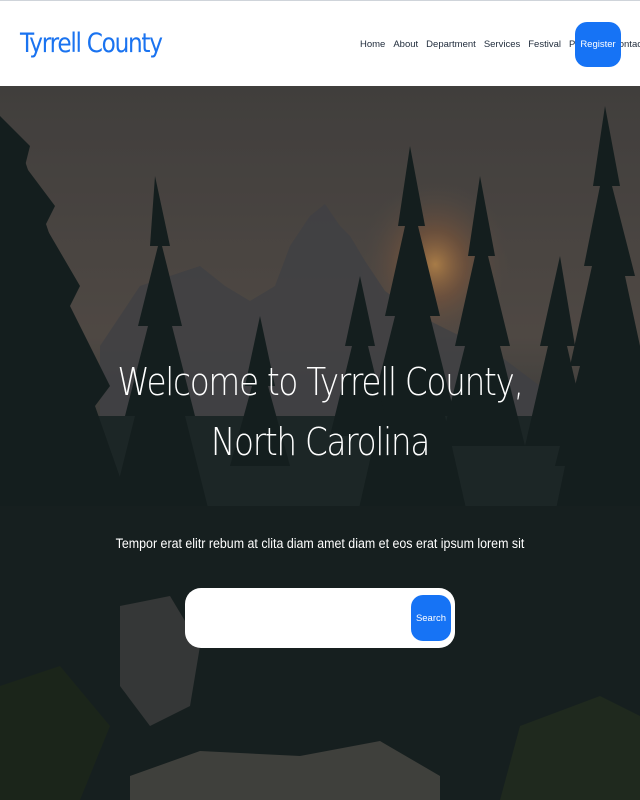 The height and width of the screenshot is (800, 640). I want to click on brand-logo: Tyrrell County, so click(91, 43).